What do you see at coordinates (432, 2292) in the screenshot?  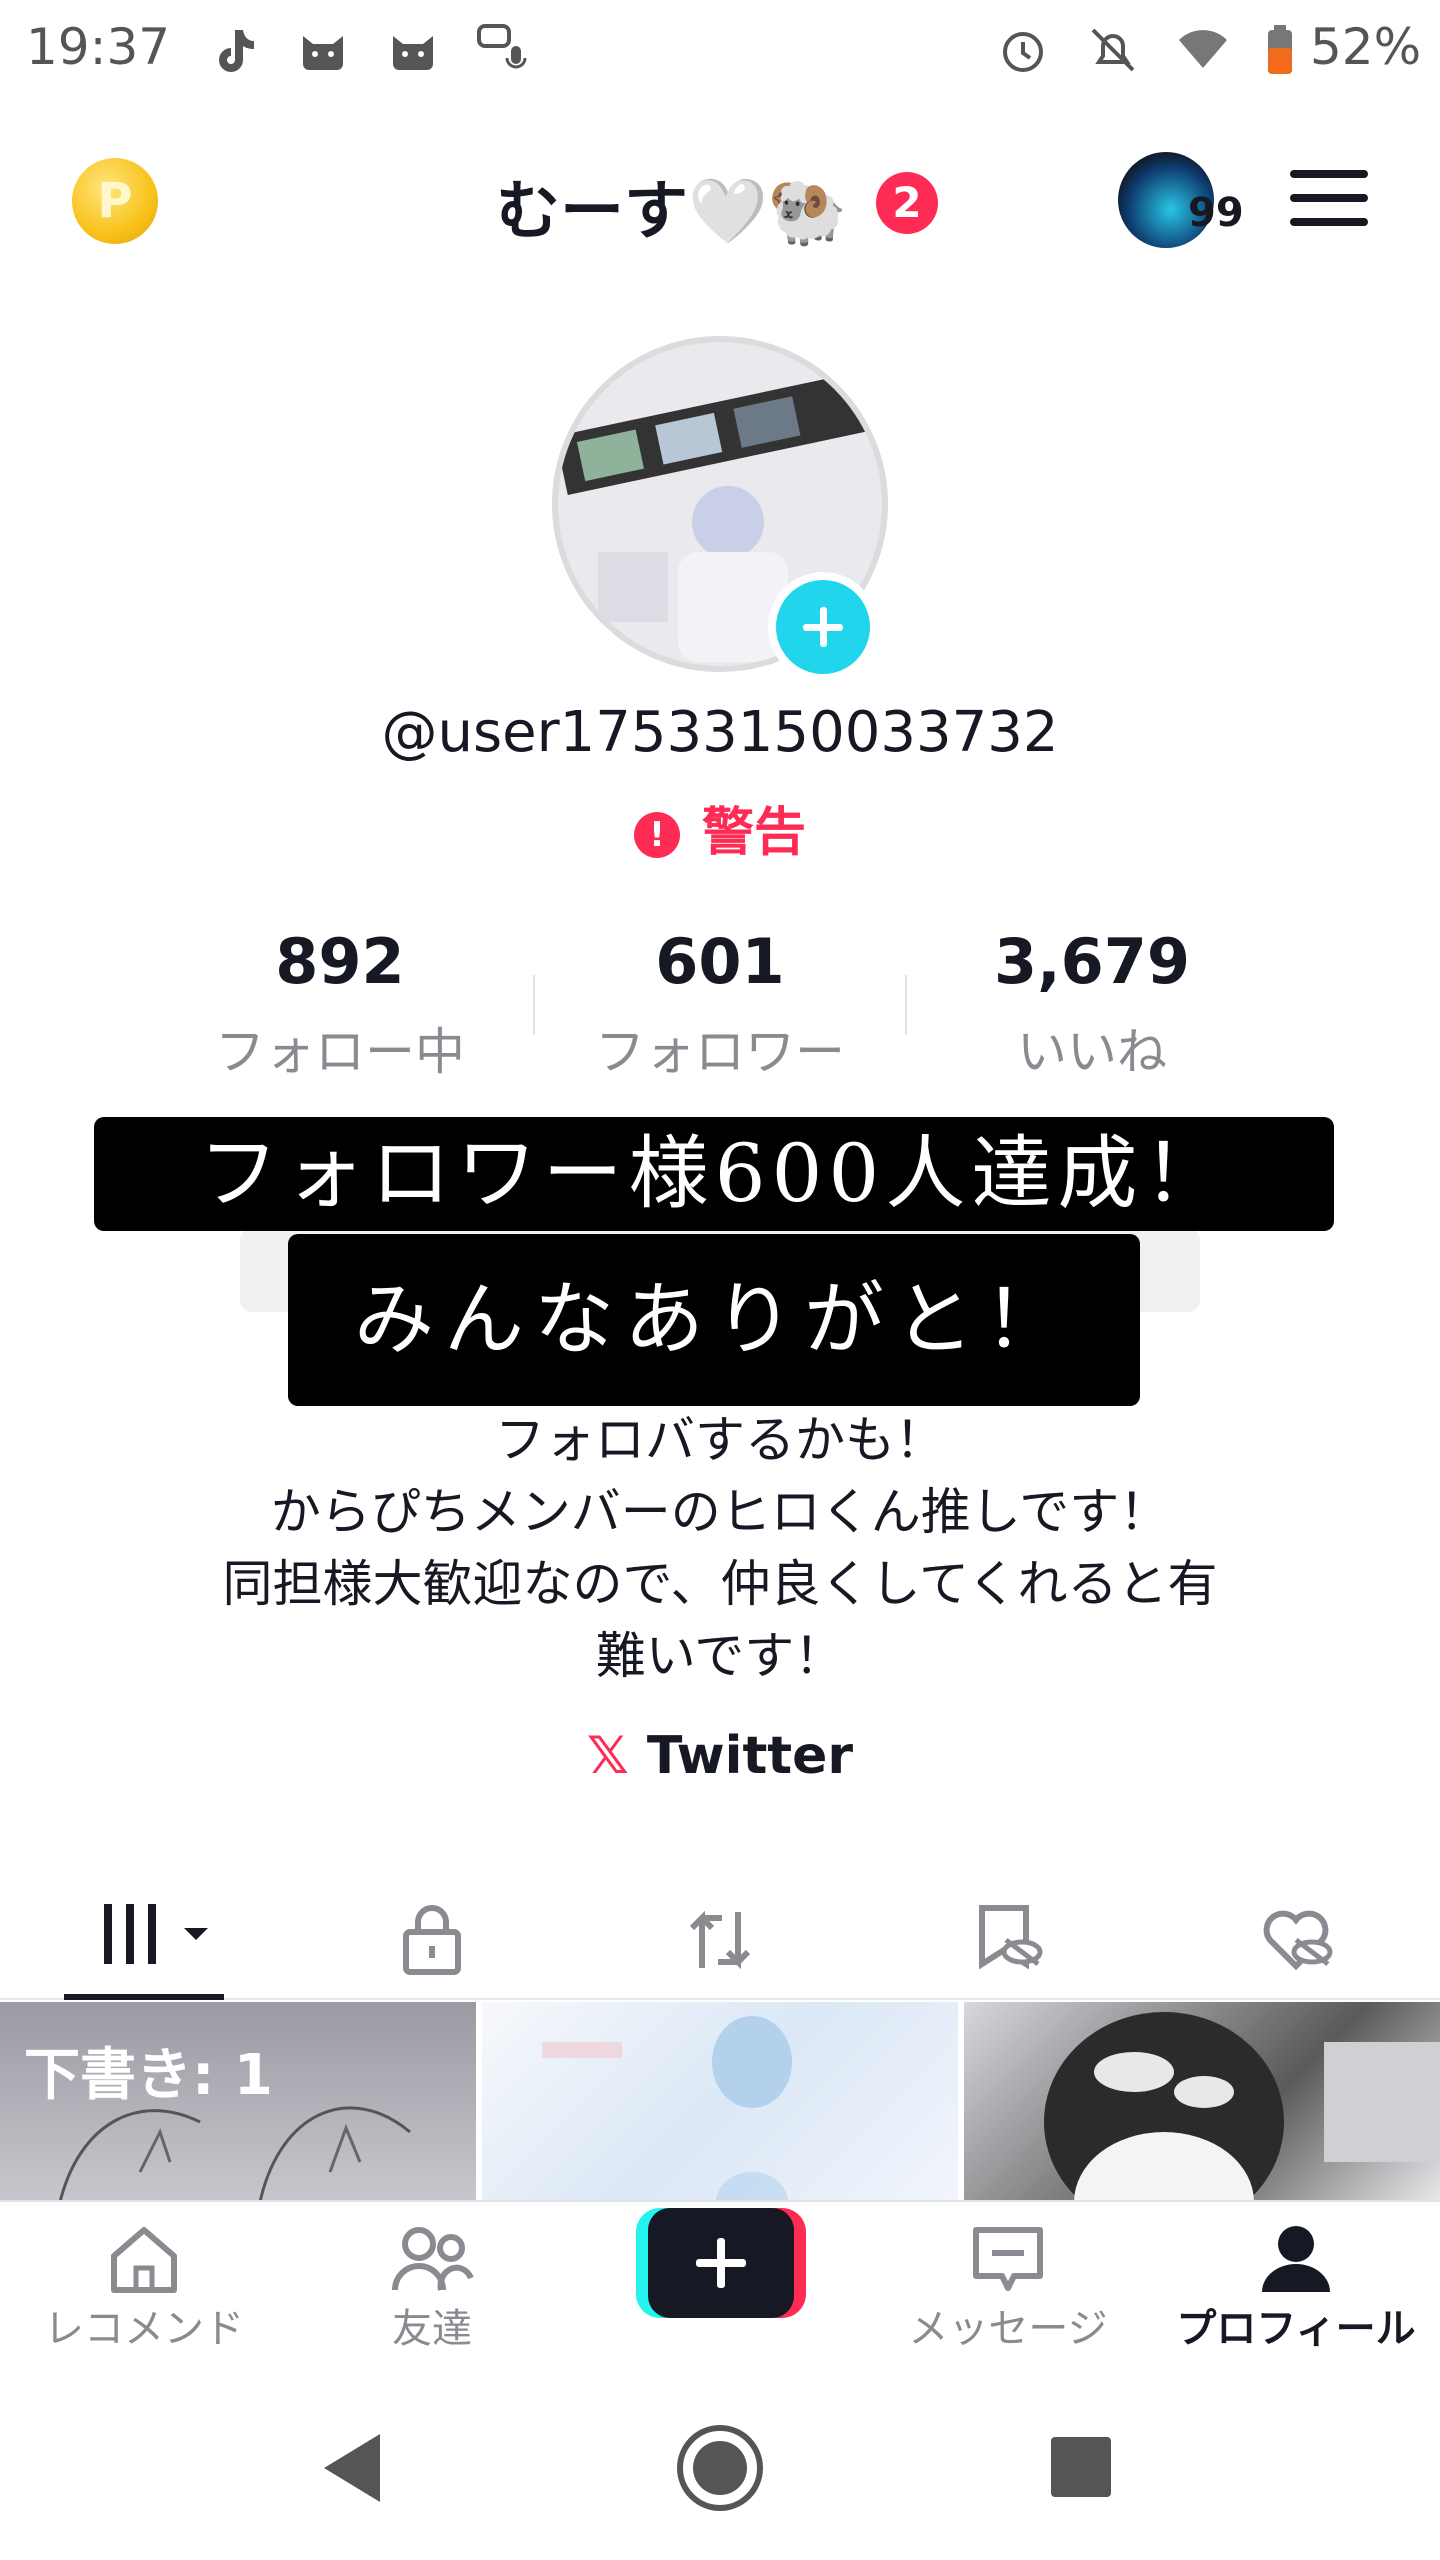 I see `nav-friends: 友達` at bounding box center [432, 2292].